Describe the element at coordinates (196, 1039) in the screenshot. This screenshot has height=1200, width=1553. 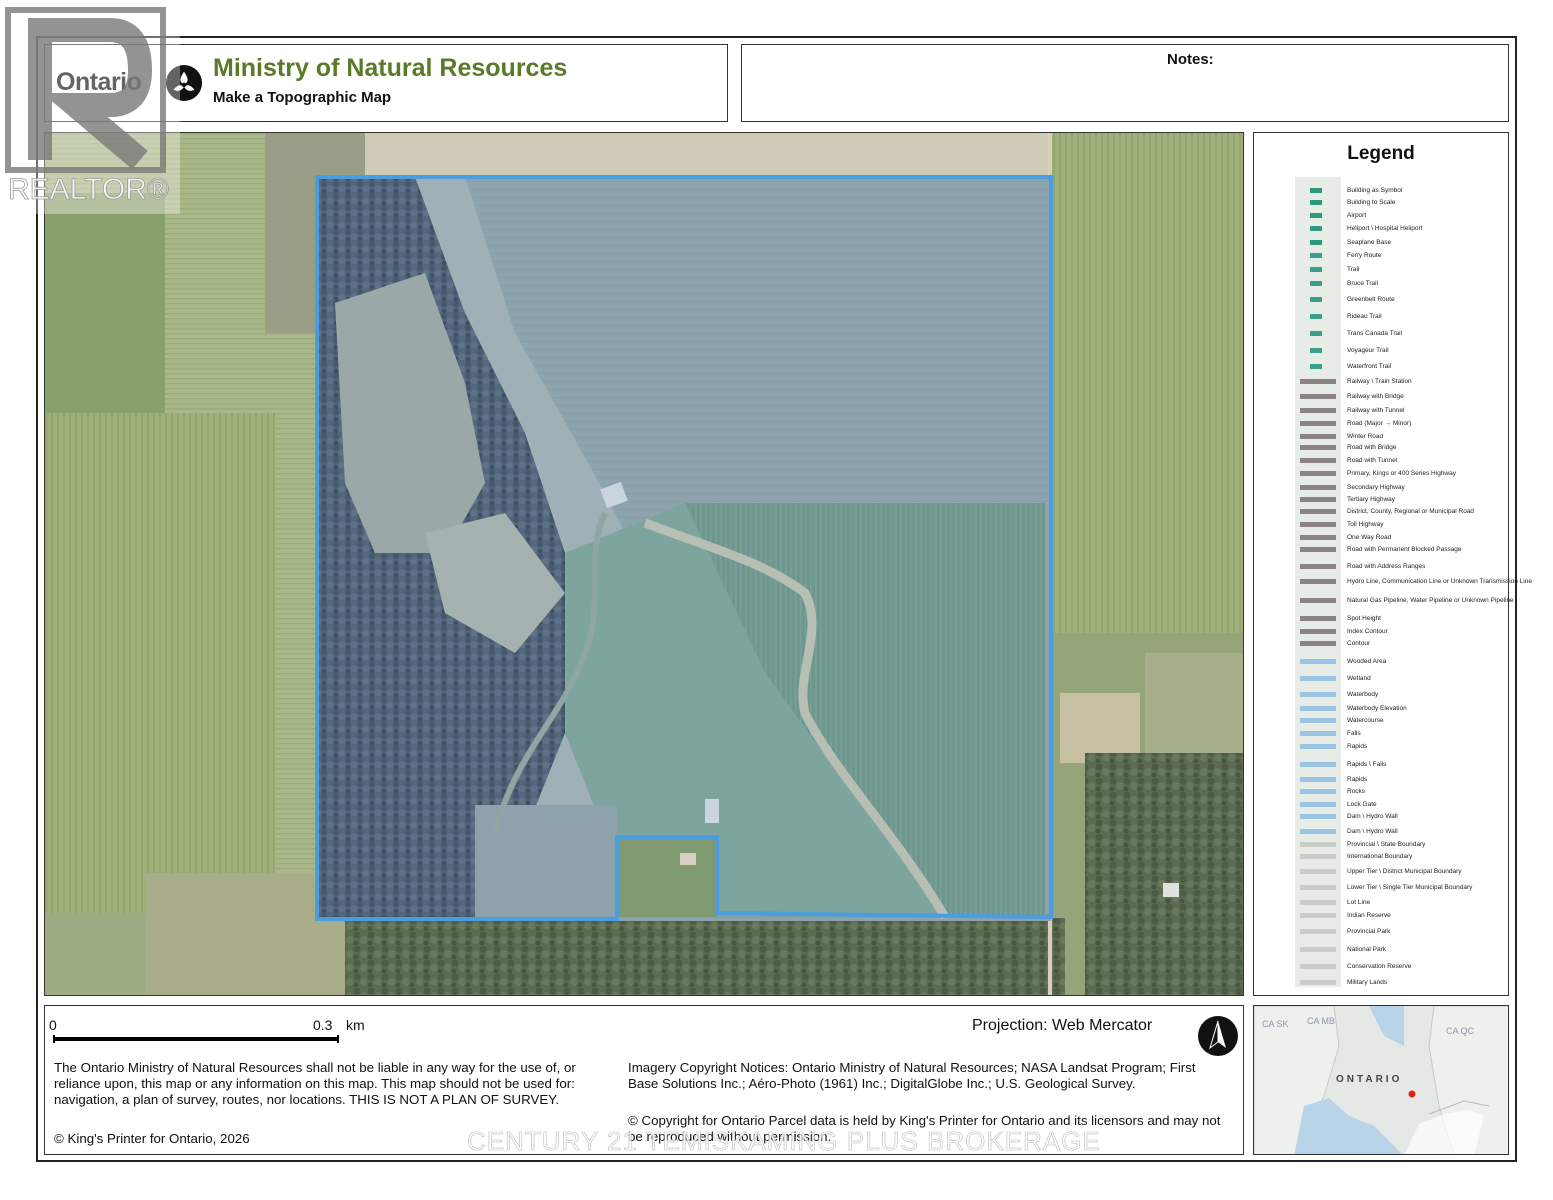
I see `scale-bar` at that location.